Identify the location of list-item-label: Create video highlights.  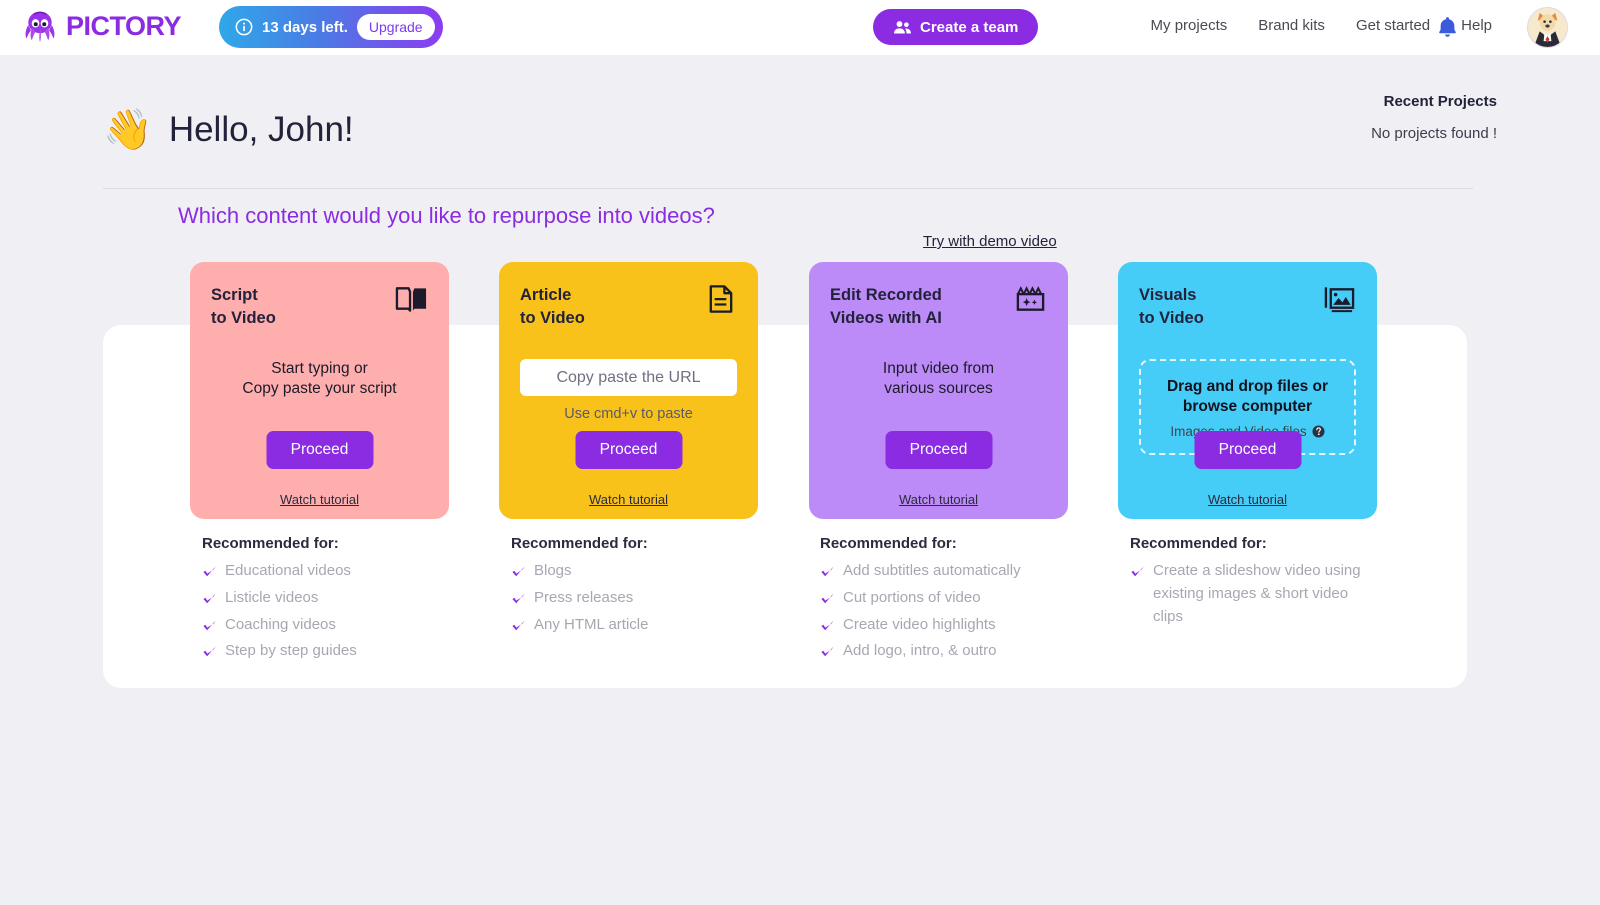
(919, 624).